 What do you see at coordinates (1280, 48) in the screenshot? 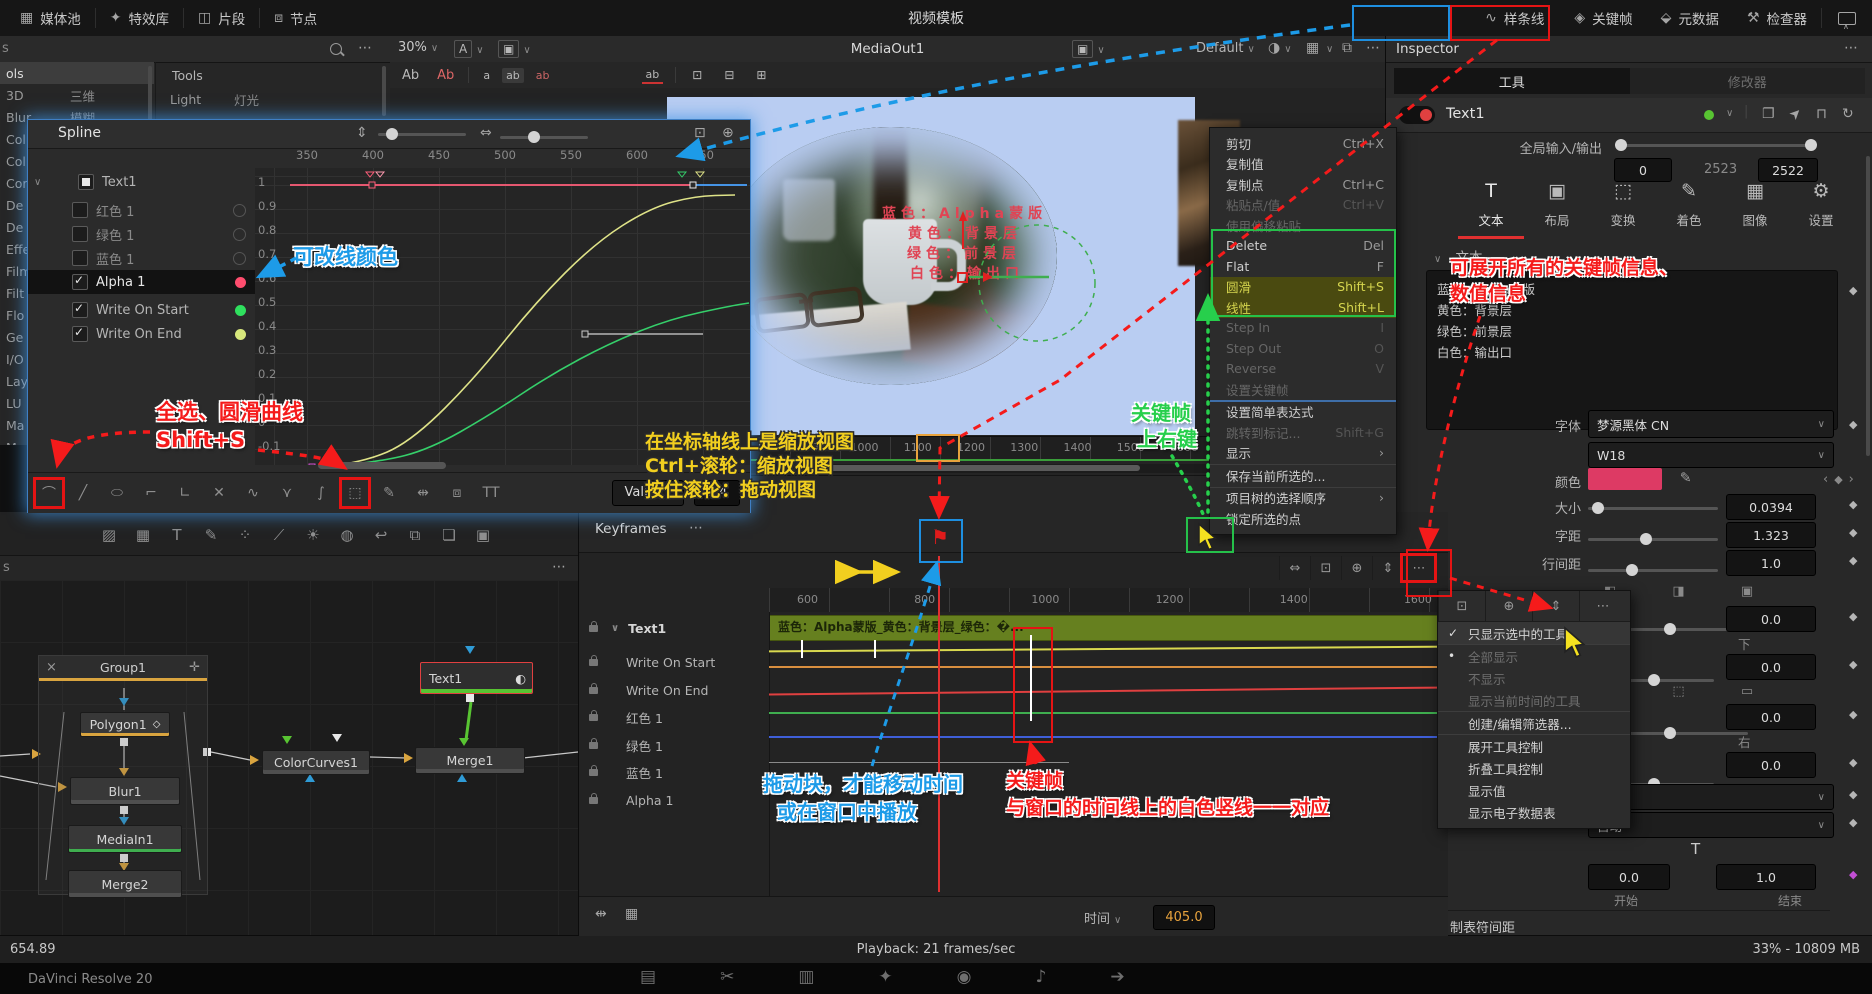
I see `gamut-icon: ◑ ∨` at bounding box center [1280, 48].